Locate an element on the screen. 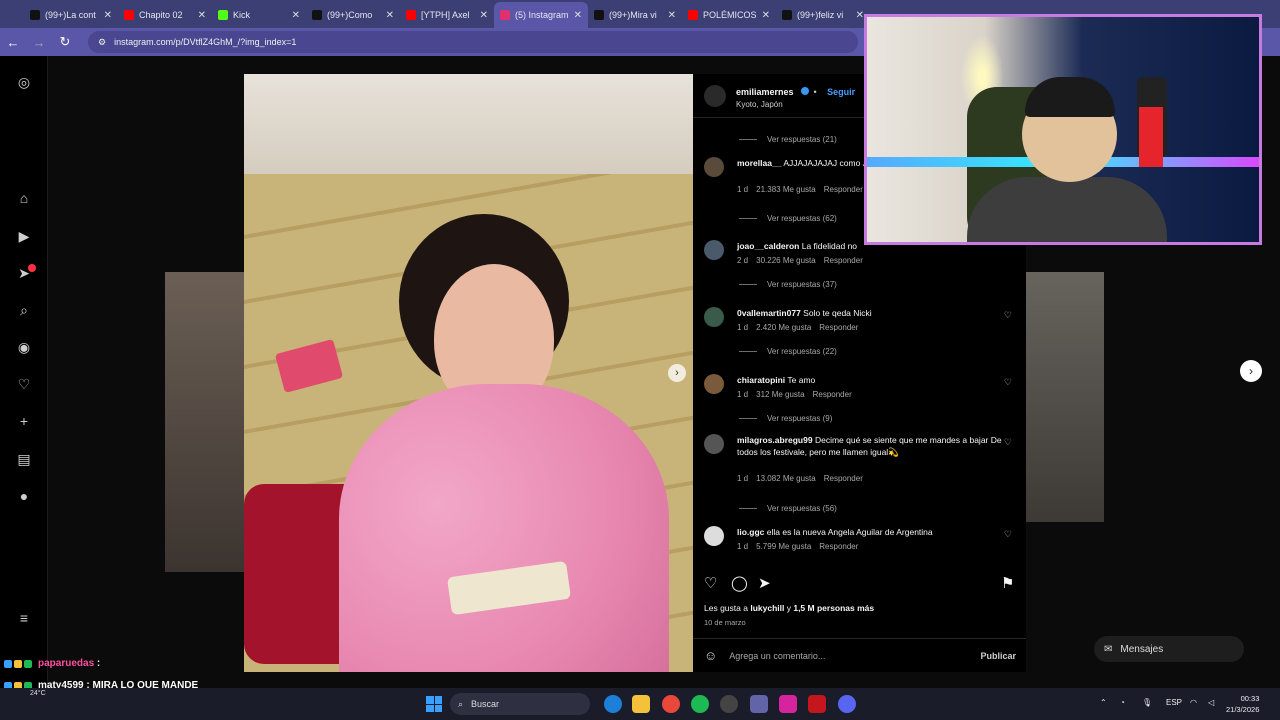  taskbar-search: ⌕ Buscar is located at coordinates (520, 704).